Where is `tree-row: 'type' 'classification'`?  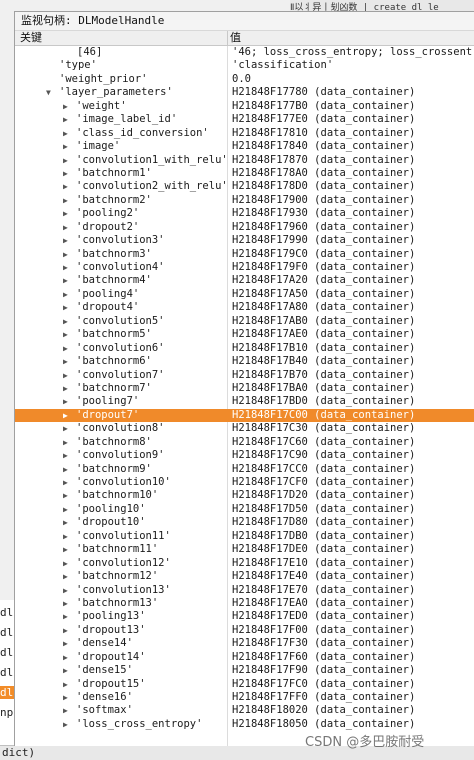
tree-row: 'type' 'classification' is located at coordinates (244, 65).